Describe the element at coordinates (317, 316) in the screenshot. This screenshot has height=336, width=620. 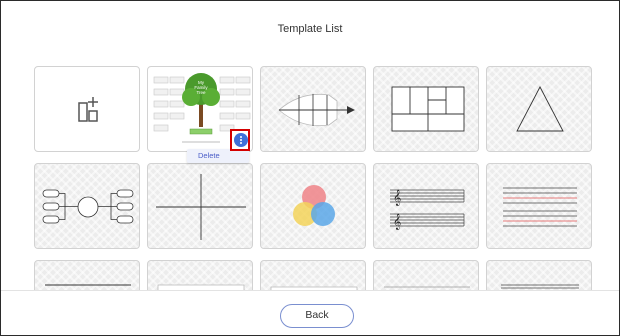
I see `back-button: Back` at that location.